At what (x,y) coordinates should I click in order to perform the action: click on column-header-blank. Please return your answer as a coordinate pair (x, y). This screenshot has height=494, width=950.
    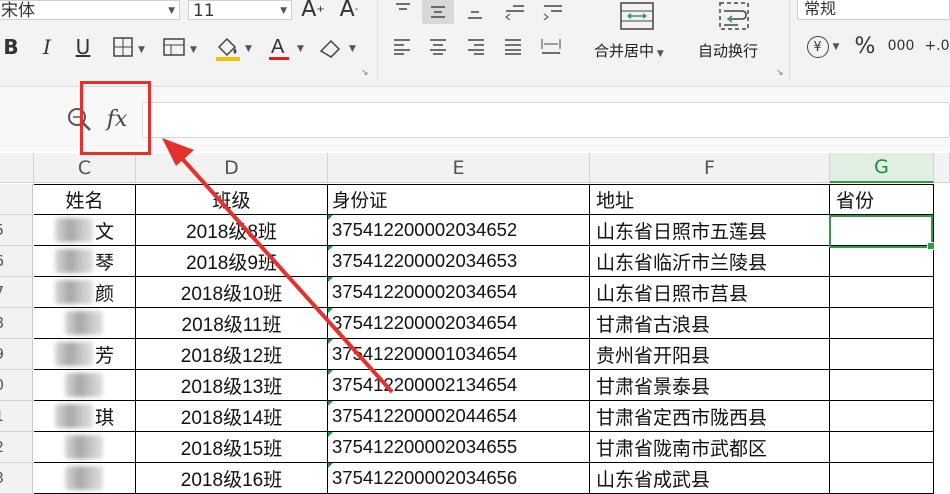
    Looking at the image, I should click on (17, 168).